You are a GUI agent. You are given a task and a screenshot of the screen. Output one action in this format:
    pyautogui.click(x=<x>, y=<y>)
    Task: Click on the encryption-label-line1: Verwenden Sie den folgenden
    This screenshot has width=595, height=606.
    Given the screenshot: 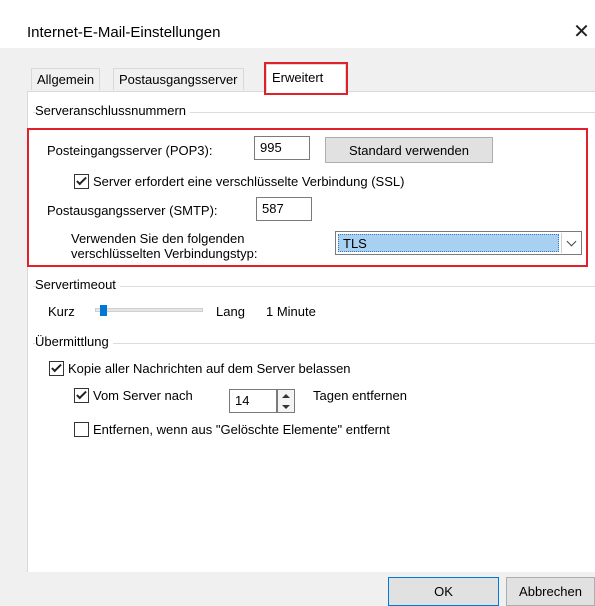 What is the action you would take?
    pyautogui.click(x=158, y=238)
    